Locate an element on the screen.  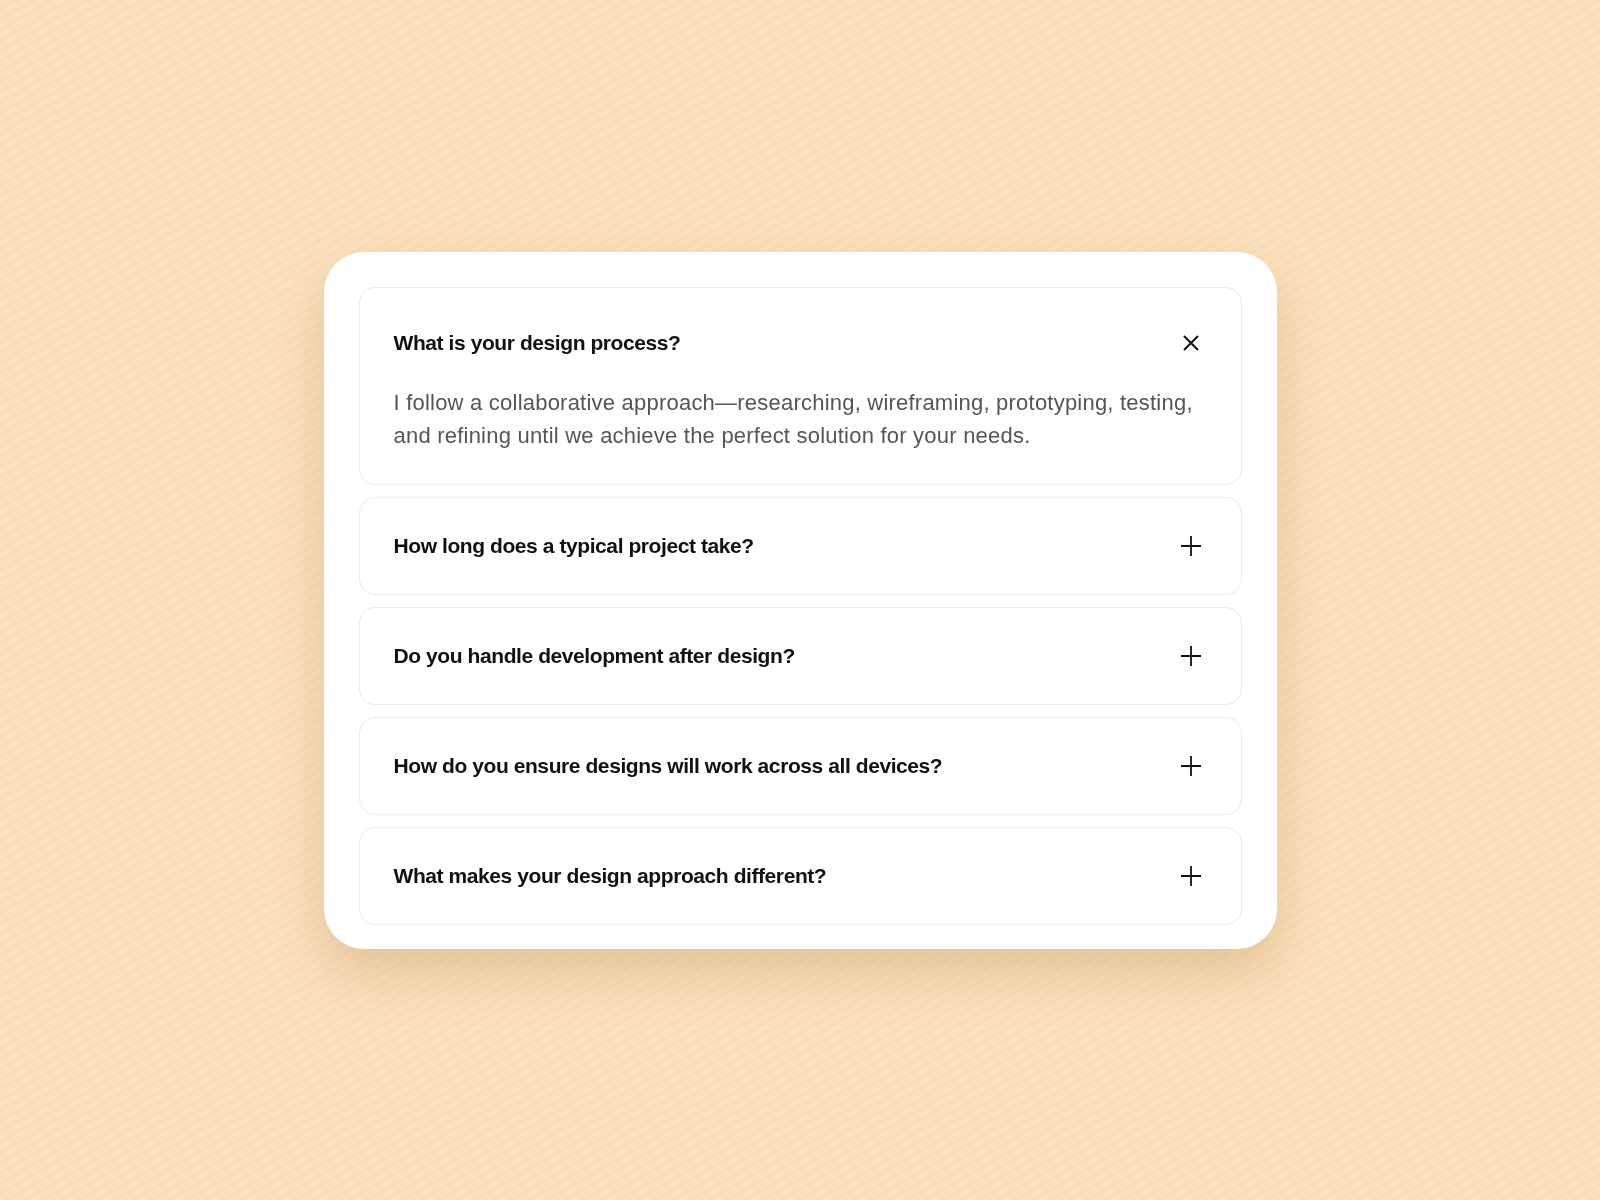
faq-question: Do you handle development after design? is located at coordinates (800, 655).